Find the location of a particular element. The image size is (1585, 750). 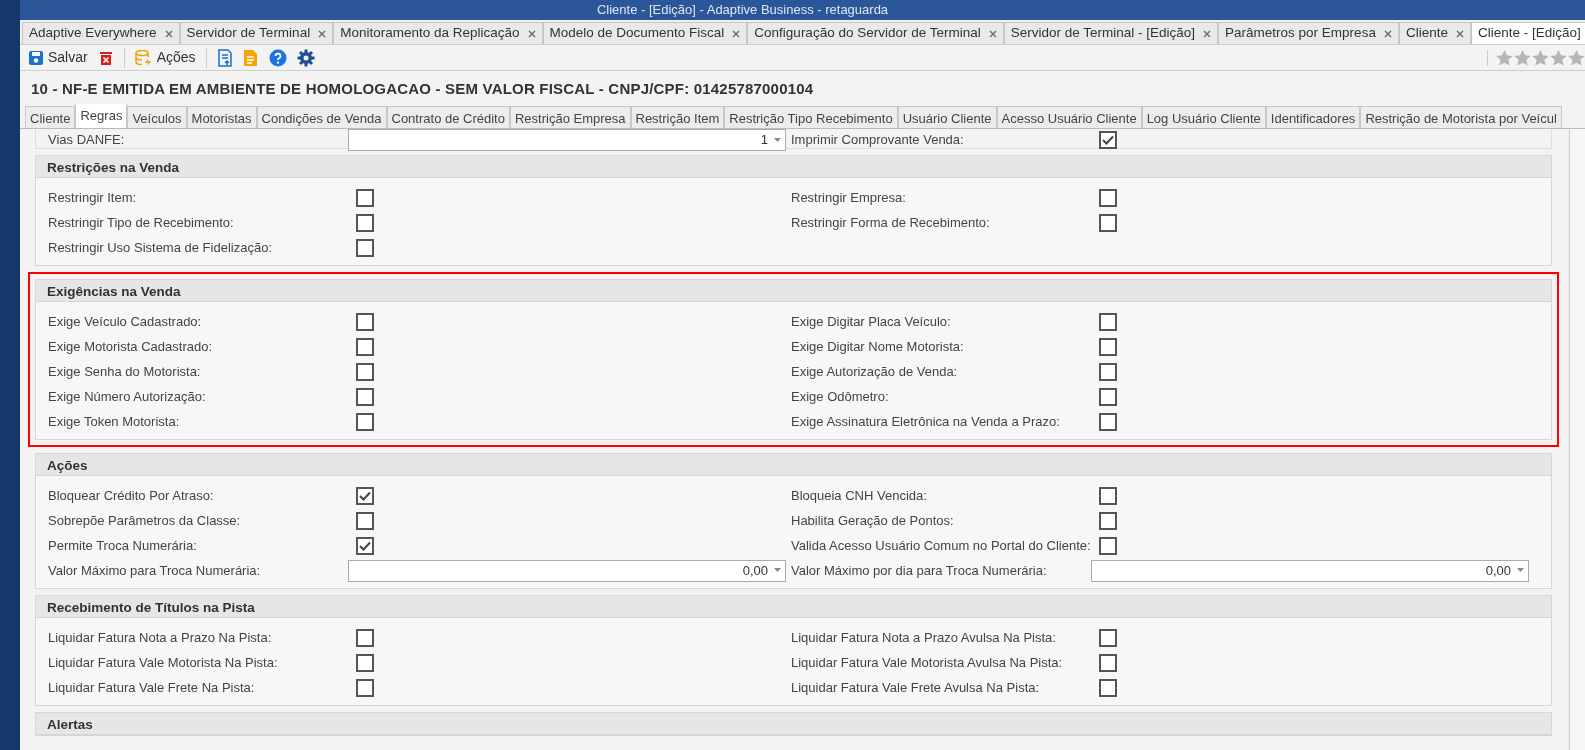

record-tab: Cliente is located at coordinates (50, 117).